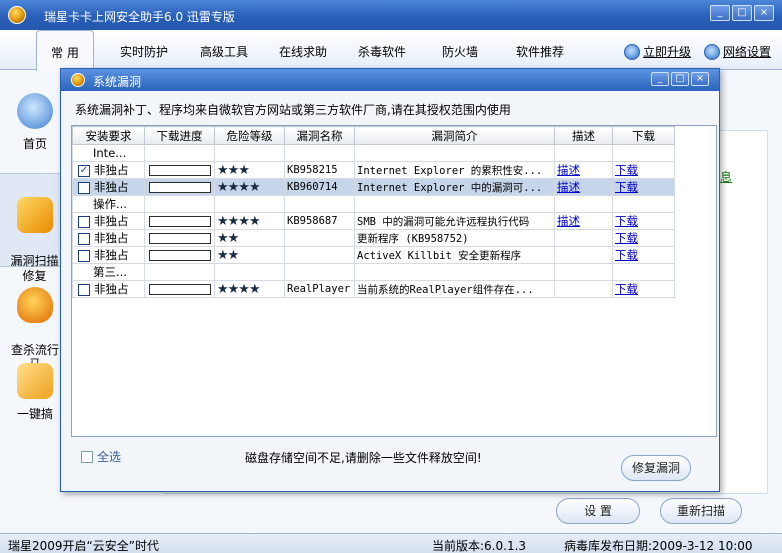 The image size is (782, 553). What do you see at coordinates (111, 221) in the screenshot?
I see `requirement-text: 非独占` at bounding box center [111, 221].